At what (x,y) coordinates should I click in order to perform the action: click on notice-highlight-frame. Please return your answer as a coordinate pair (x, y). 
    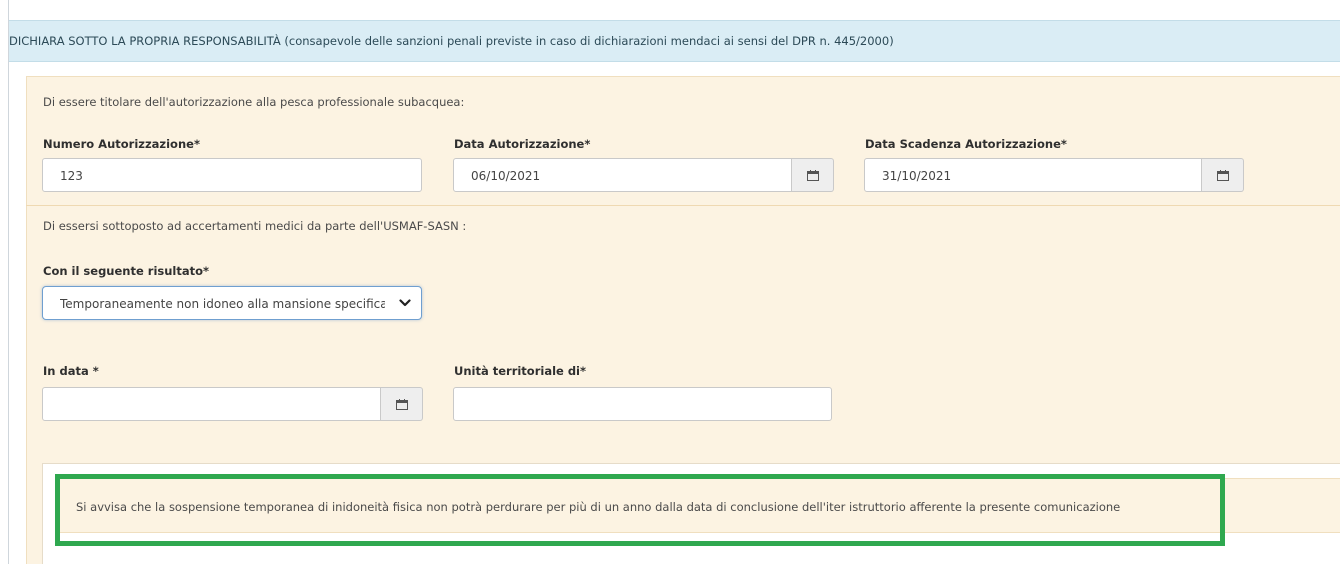
    Looking at the image, I should click on (640, 510).